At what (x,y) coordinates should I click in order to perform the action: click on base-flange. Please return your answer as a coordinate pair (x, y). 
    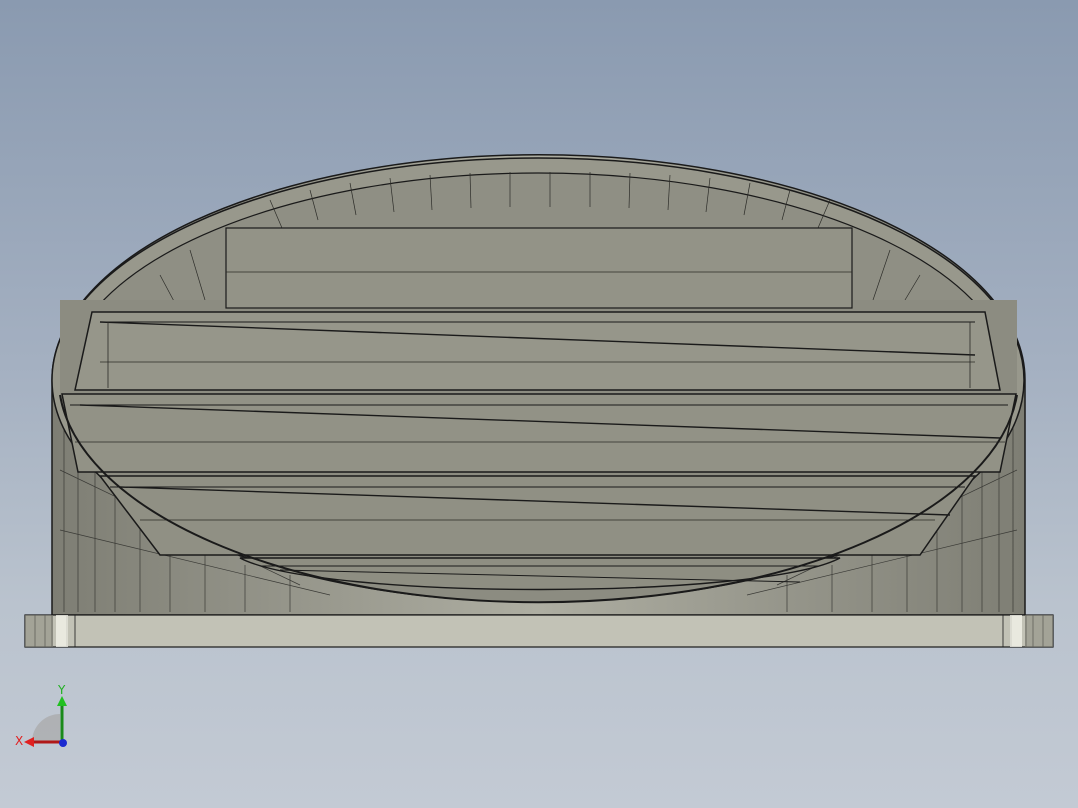
    Looking at the image, I should click on (539, 631).